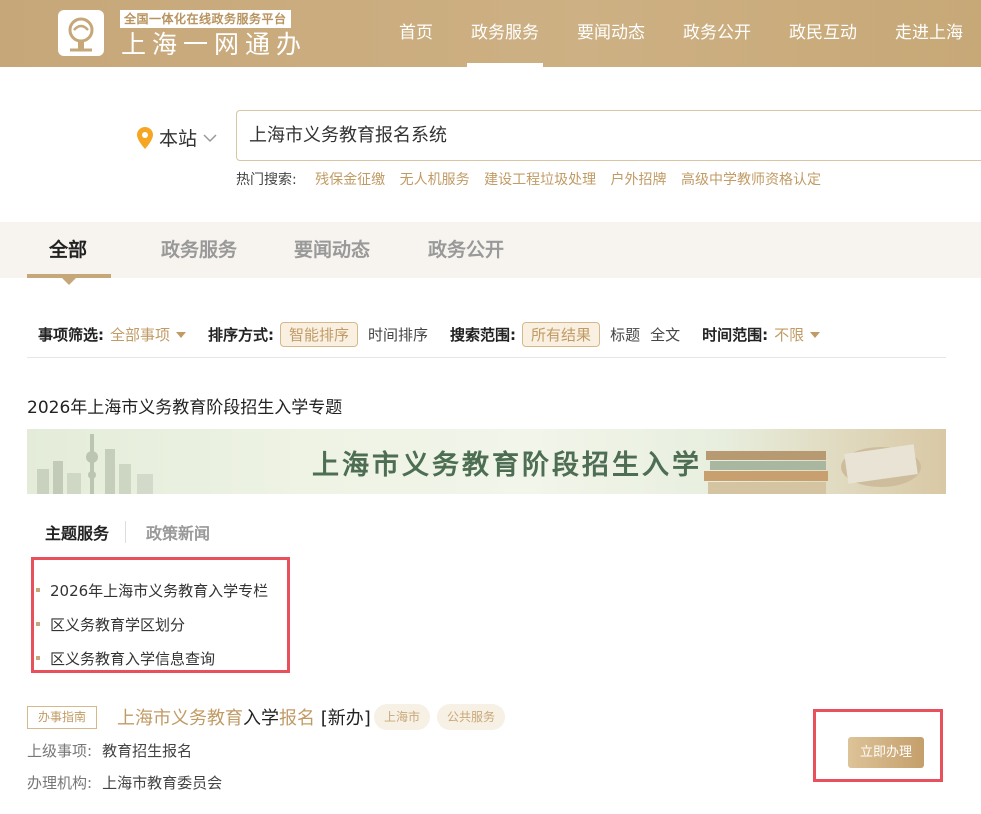 The width and height of the screenshot is (981, 814). I want to click on hot-search-item: 户外招牌, so click(639, 180).